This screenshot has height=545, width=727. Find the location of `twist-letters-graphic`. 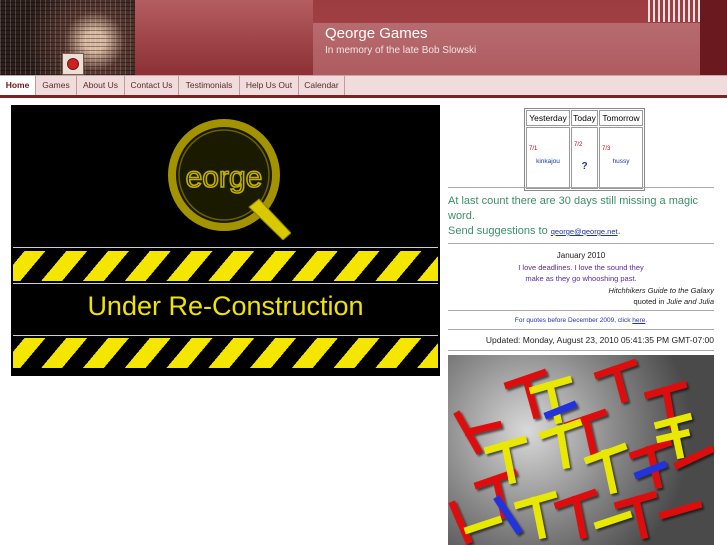

twist-letters-graphic is located at coordinates (581, 451).